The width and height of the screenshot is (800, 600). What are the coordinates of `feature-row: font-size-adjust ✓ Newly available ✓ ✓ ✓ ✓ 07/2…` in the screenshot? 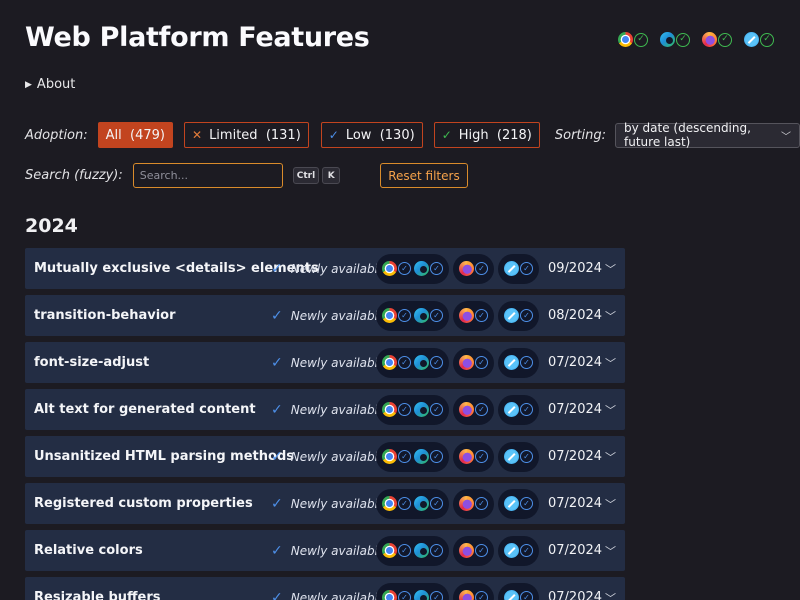 It's located at (325, 362).